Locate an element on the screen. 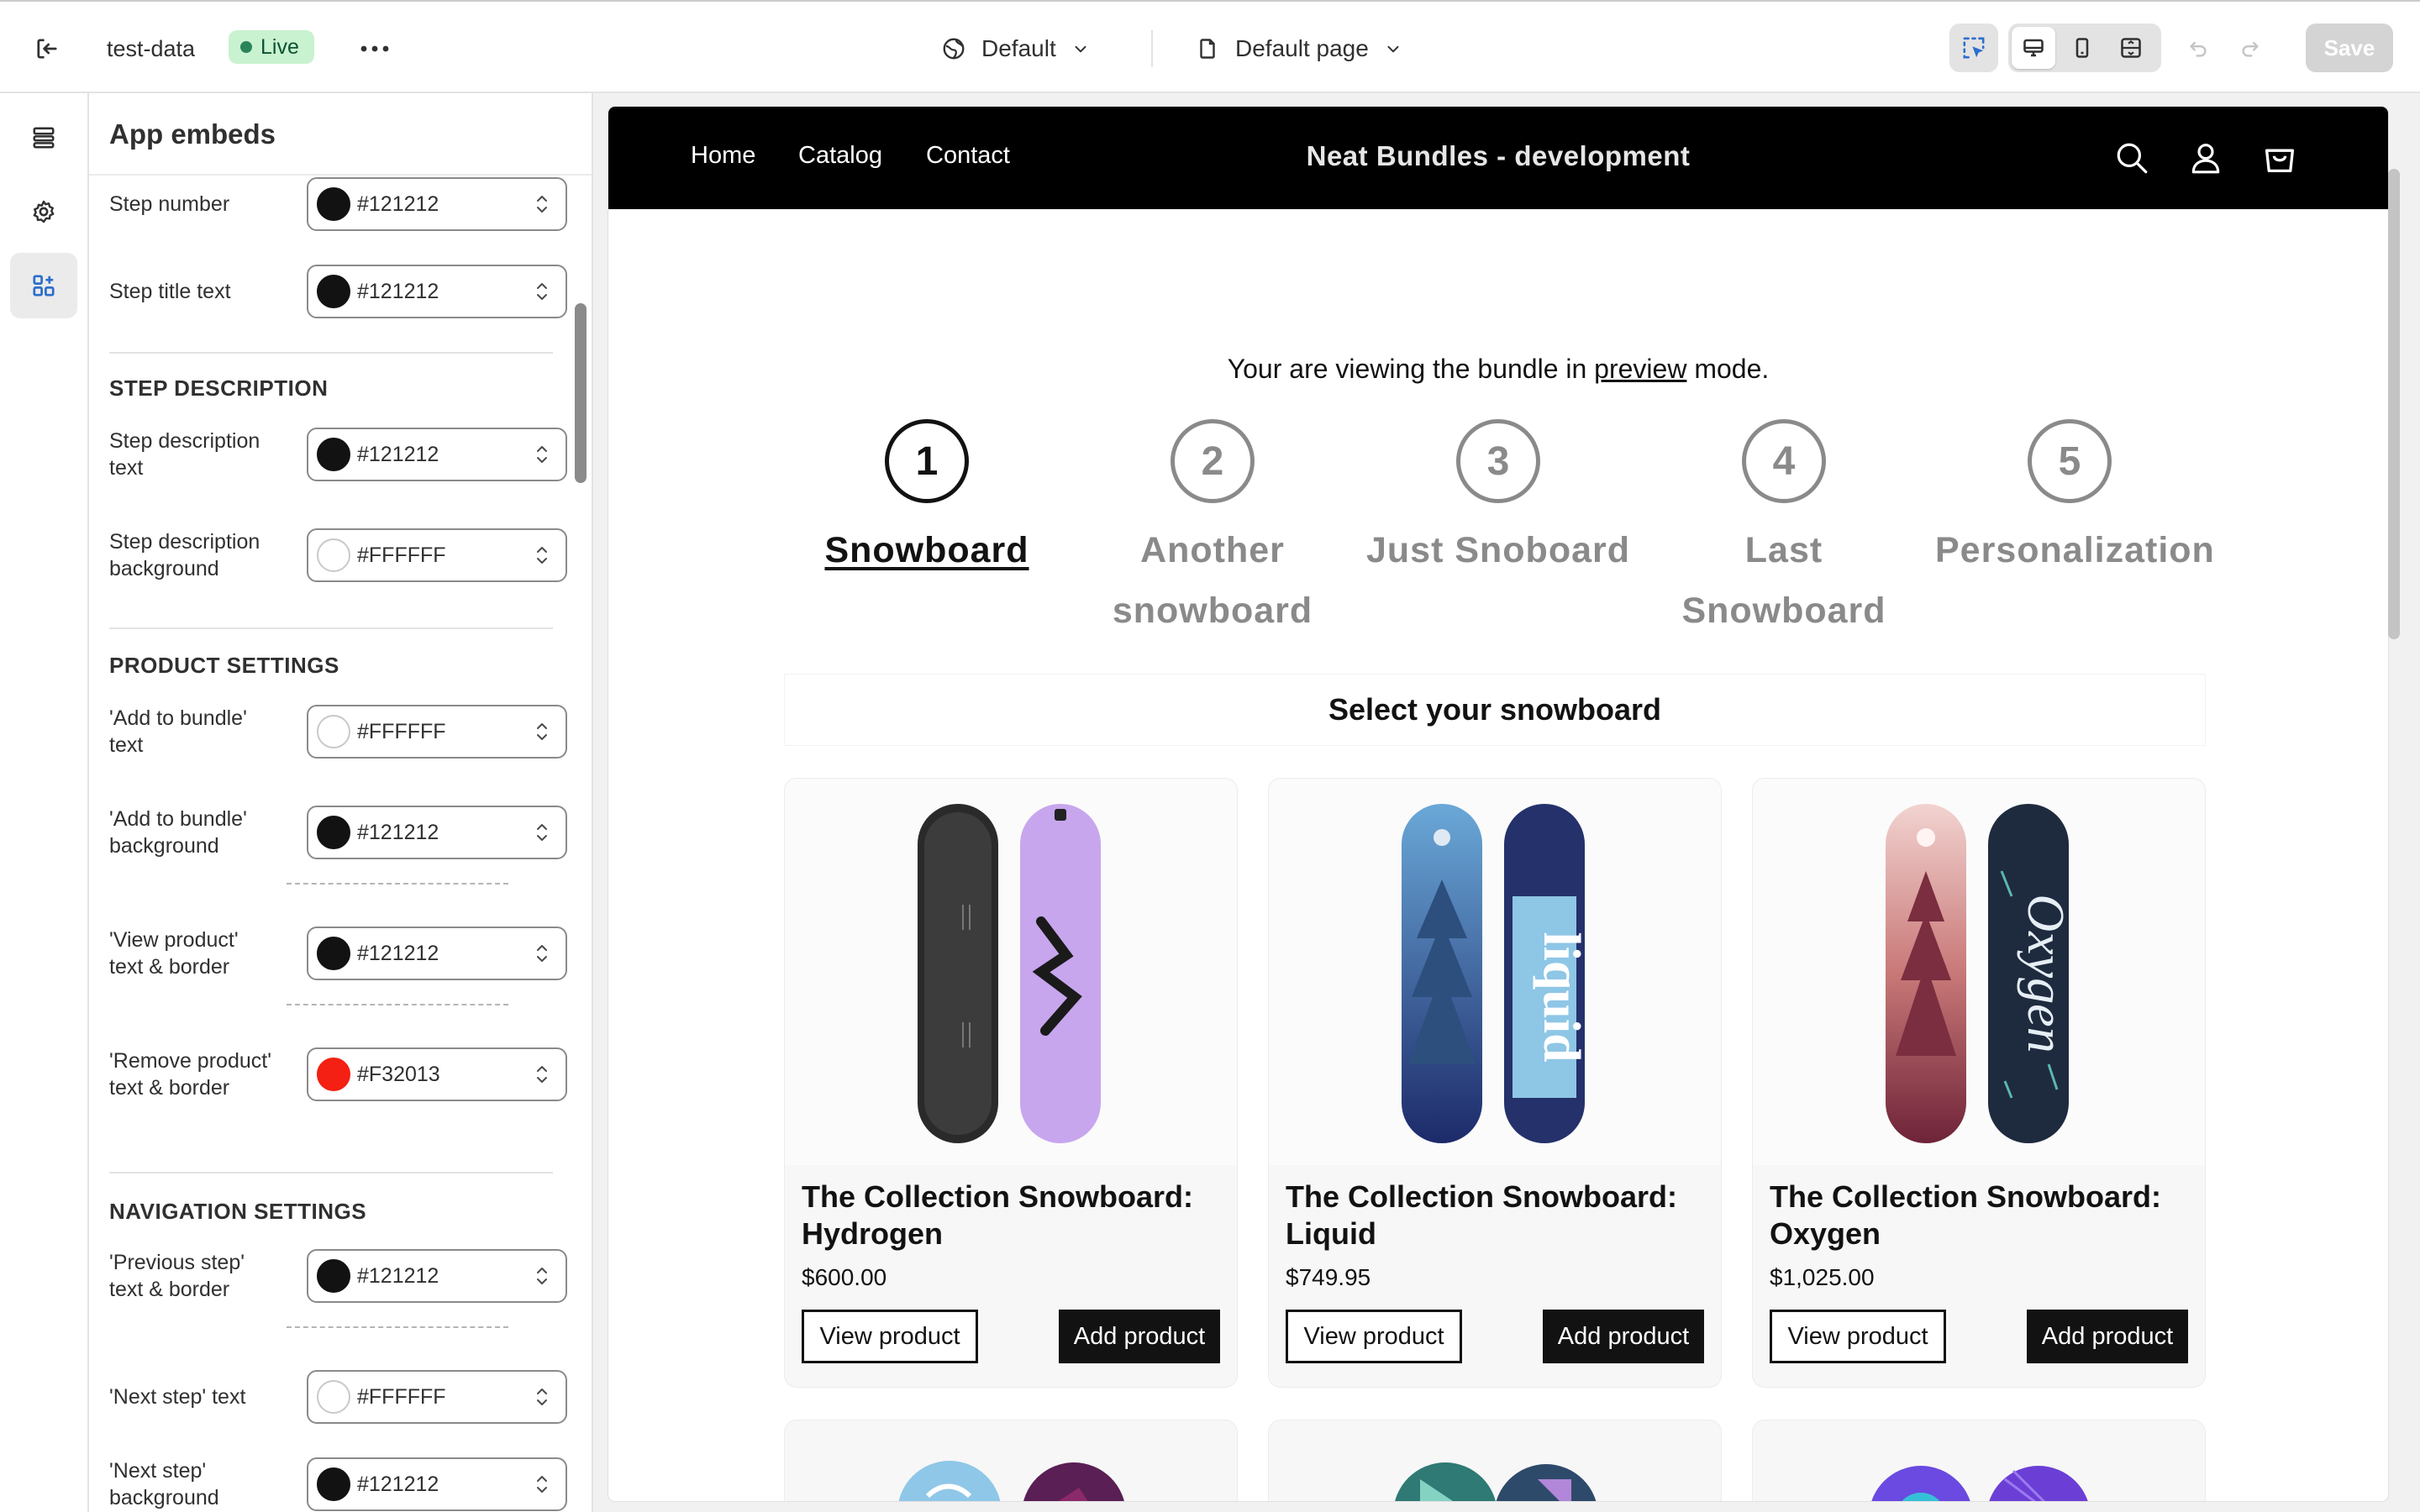 The image size is (2420, 1512). chevron-down-icon is located at coordinates (1080, 49).